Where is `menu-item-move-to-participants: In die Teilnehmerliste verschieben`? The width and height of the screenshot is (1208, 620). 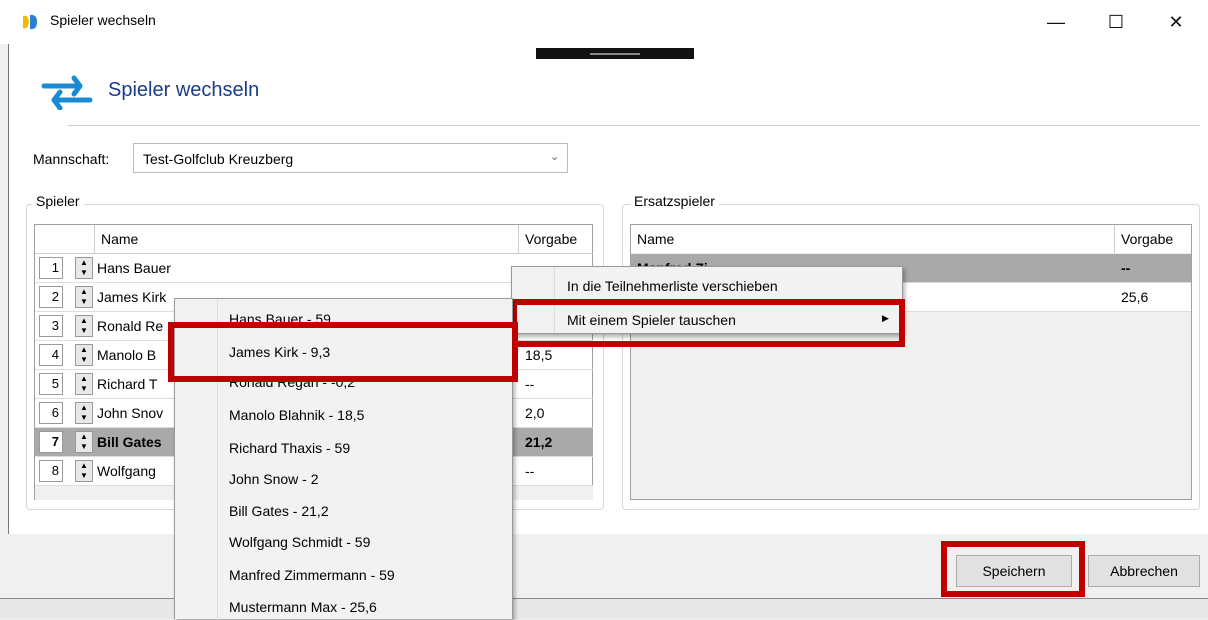 menu-item-move-to-participants: In die Teilnehmerliste verschieben is located at coordinates (672, 286).